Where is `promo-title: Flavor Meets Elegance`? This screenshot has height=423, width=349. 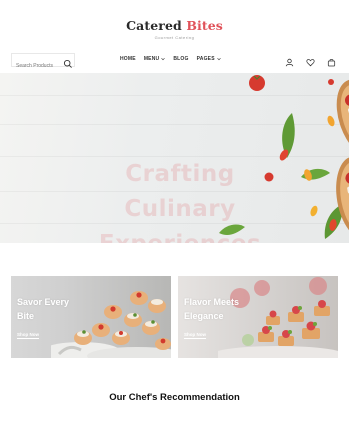
promo-title: Flavor Meets Elegance is located at coordinates (212, 309).